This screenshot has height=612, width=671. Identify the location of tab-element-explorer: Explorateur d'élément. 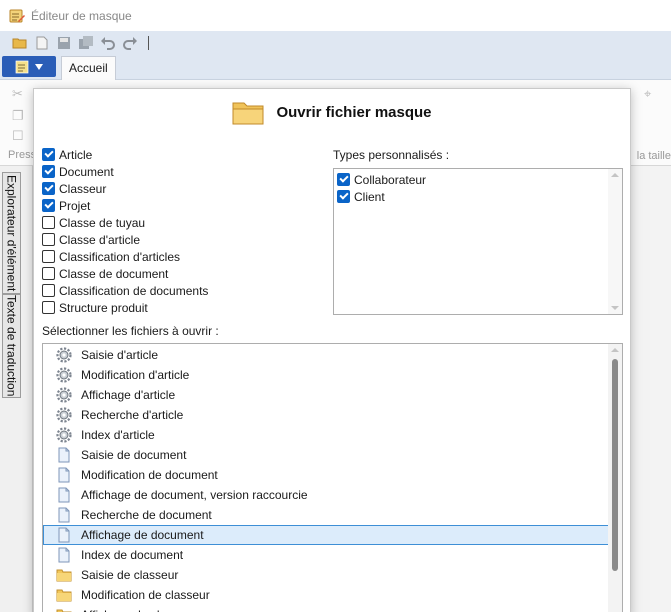
(11, 233).